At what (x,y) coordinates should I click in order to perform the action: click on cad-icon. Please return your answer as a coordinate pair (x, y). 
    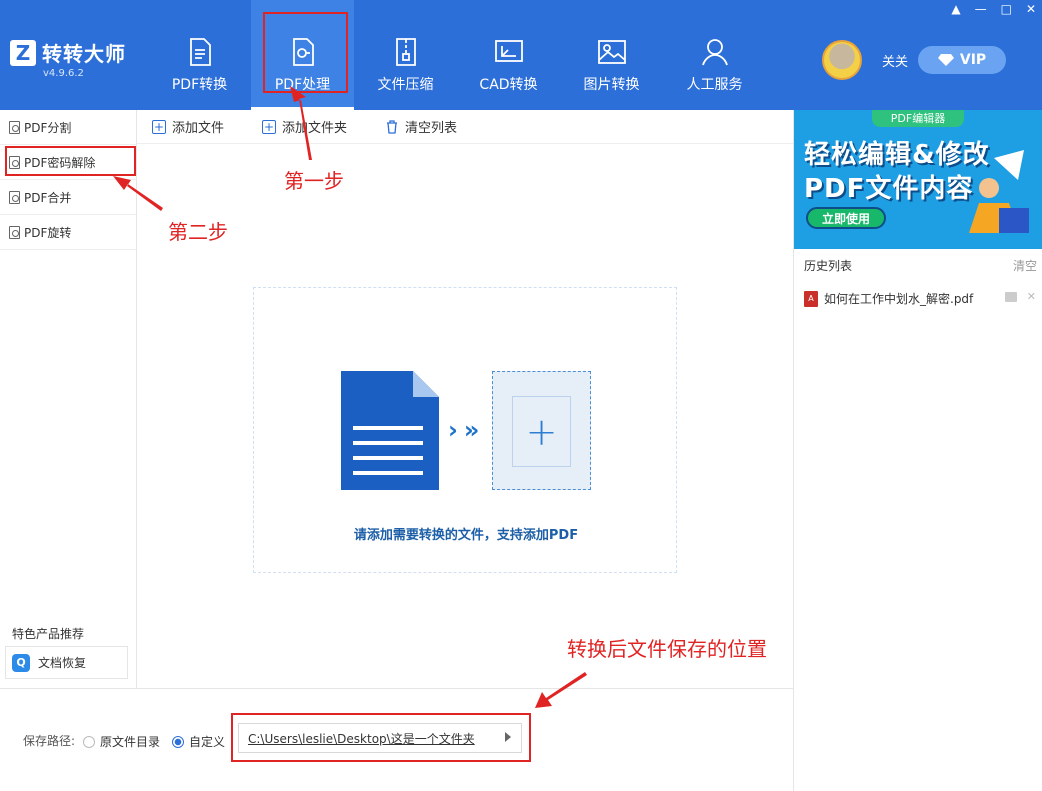
    Looking at the image, I should click on (508, 51).